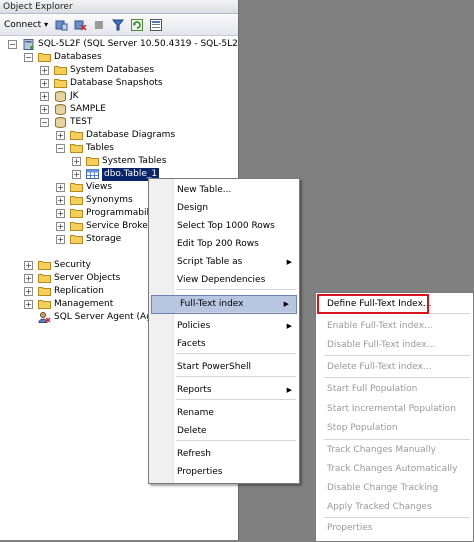 The width and height of the screenshot is (474, 542). I want to click on submenu-item: Start Incremental Population, so click(394, 409).